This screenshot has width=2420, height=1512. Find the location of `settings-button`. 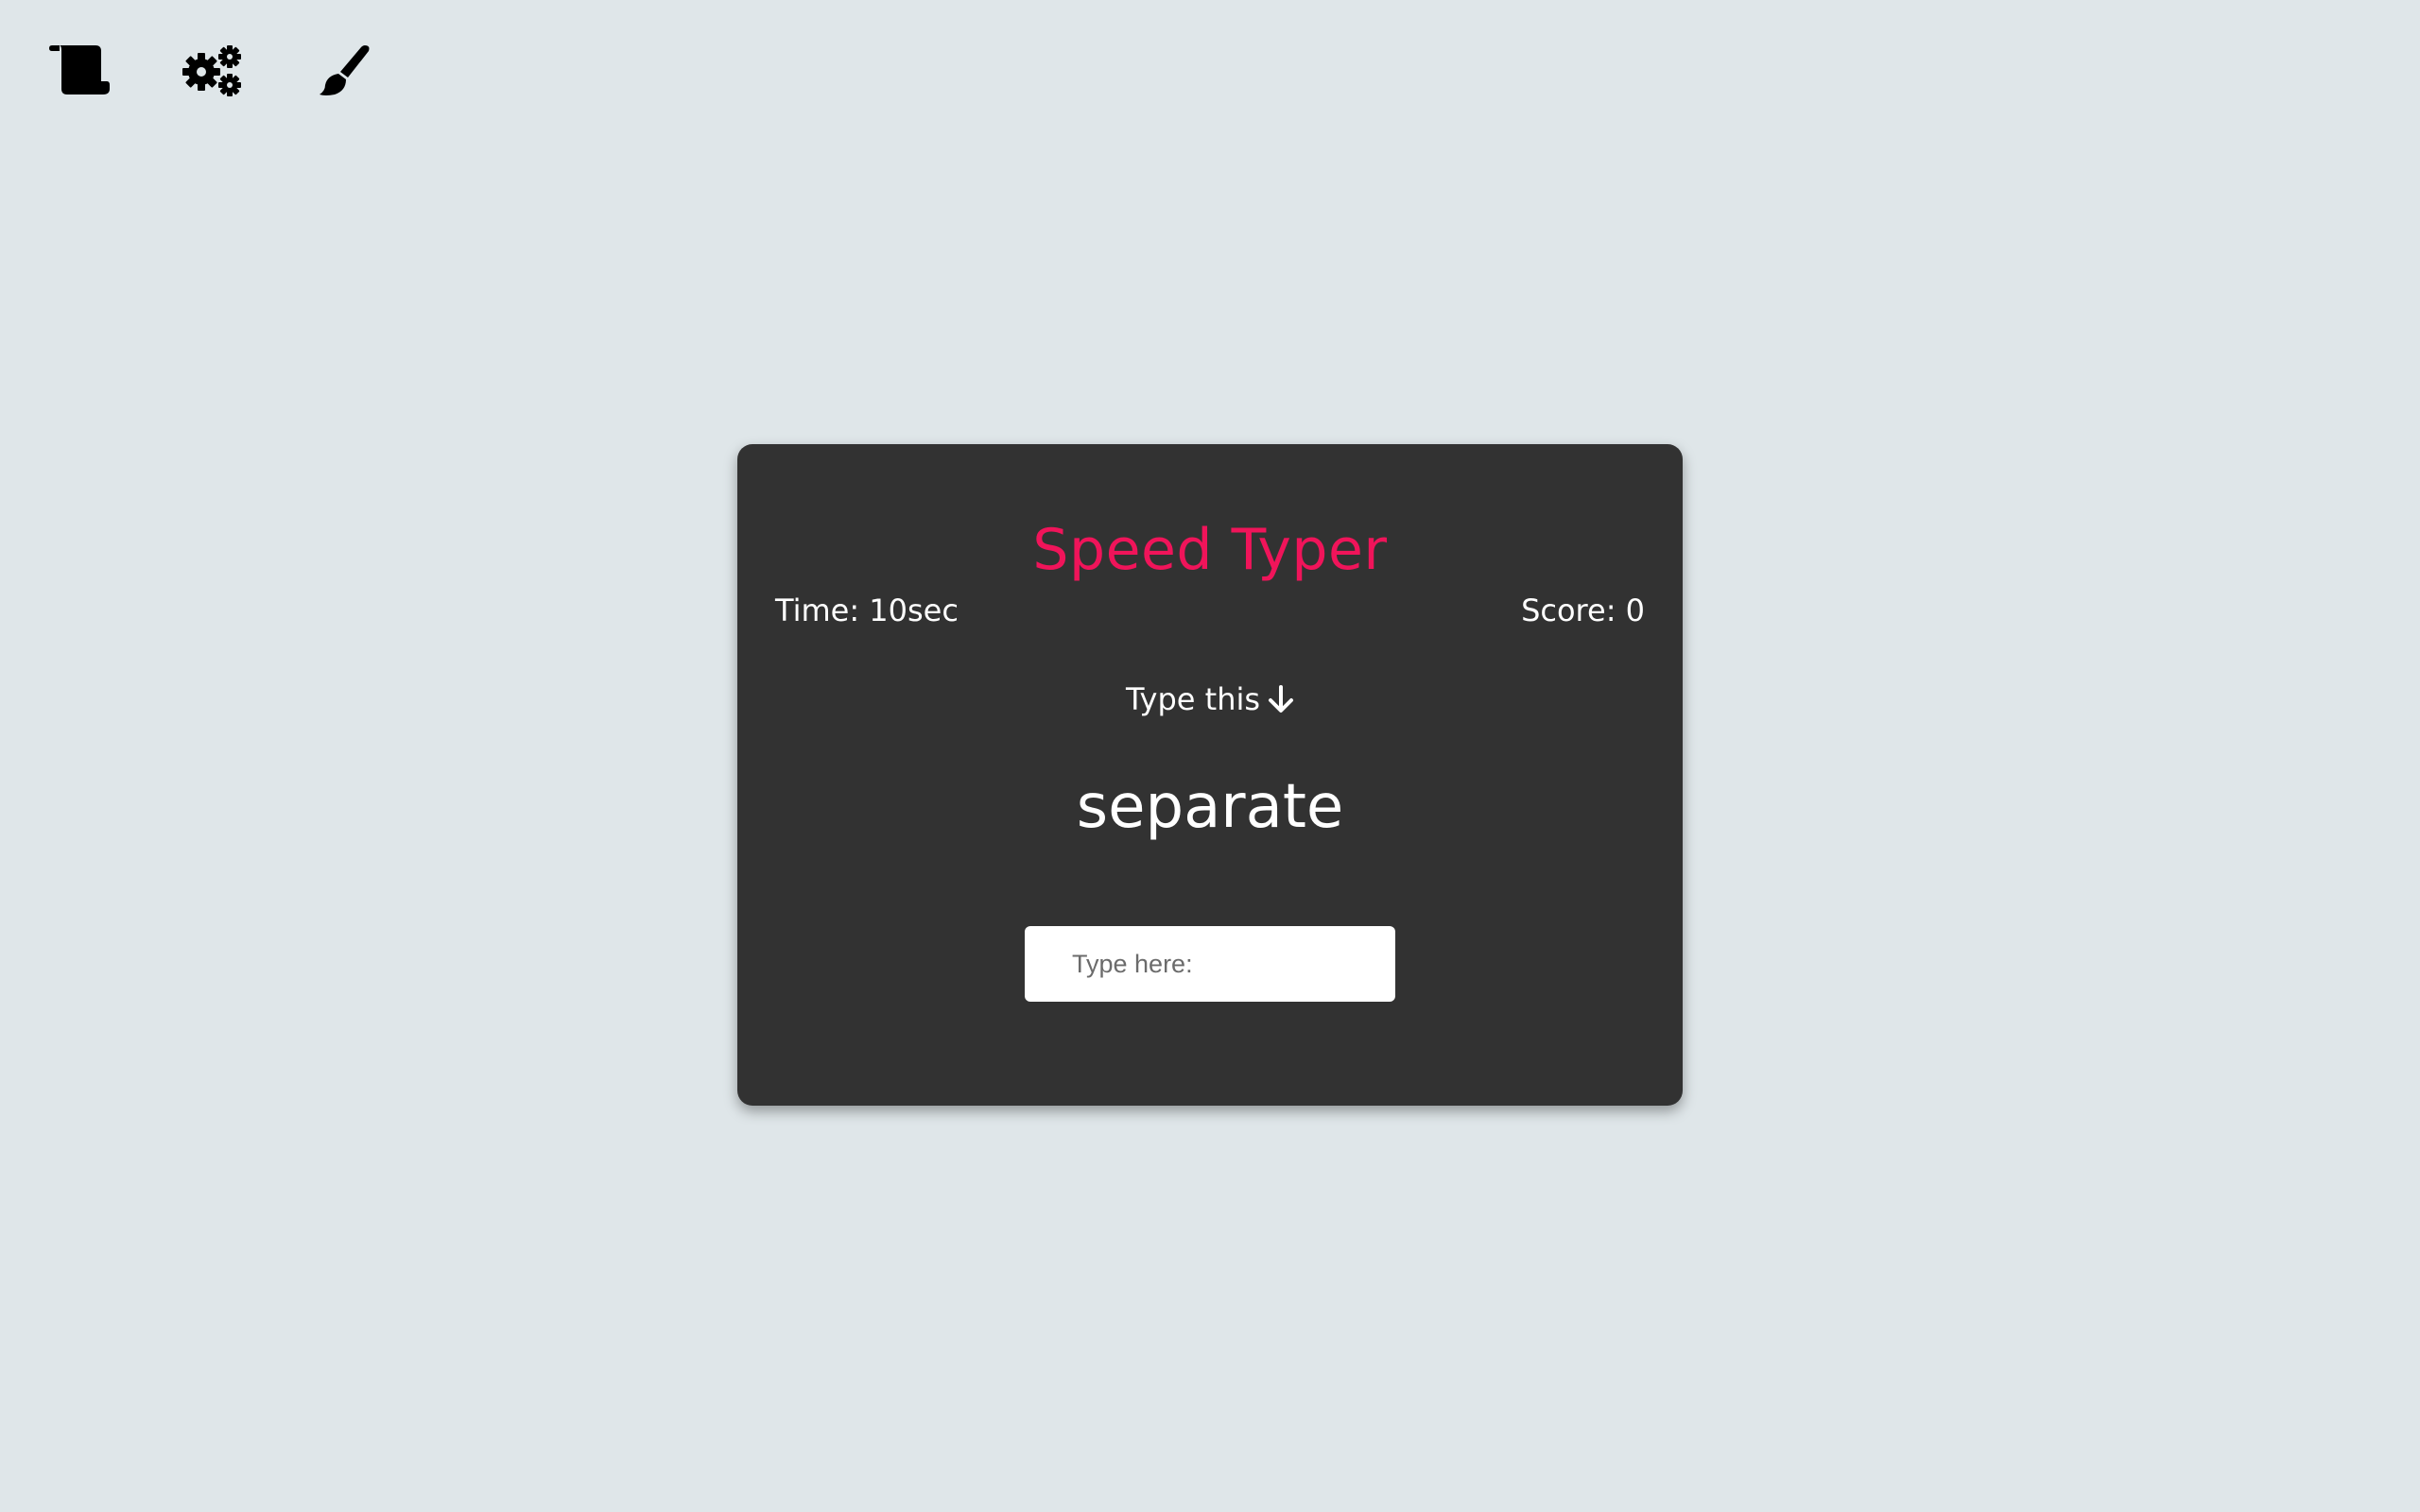

settings-button is located at coordinates (212, 70).